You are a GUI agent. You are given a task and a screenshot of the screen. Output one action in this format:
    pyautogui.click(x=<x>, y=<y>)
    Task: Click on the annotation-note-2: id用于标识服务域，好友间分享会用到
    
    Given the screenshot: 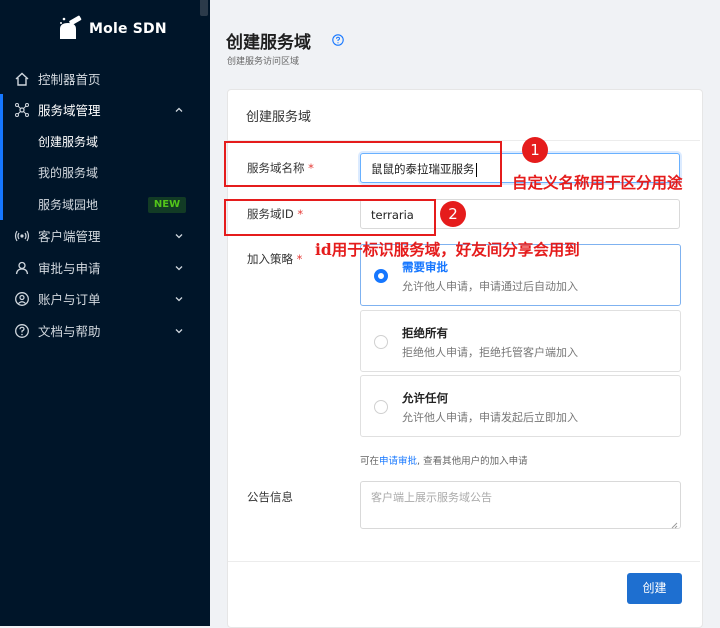 What is the action you would take?
    pyautogui.click(x=447, y=249)
    